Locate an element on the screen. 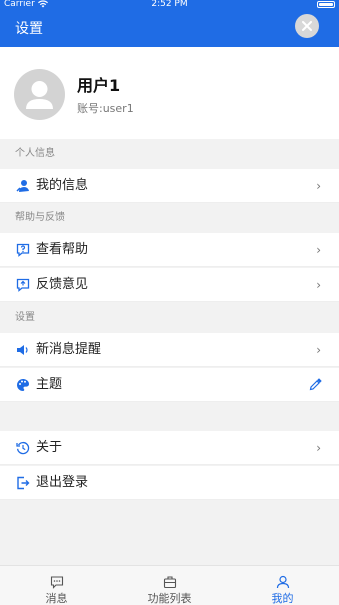  tab-messages: 消息 is located at coordinates (56, 585).